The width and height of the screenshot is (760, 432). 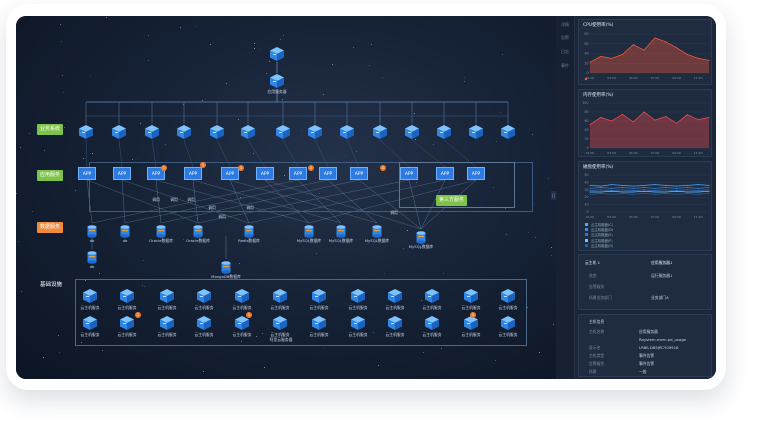 What do you see at coordinates (655, 78) in the screenshot?
I see `x-tick-label: 07:00` at bounding box center [655, 78].